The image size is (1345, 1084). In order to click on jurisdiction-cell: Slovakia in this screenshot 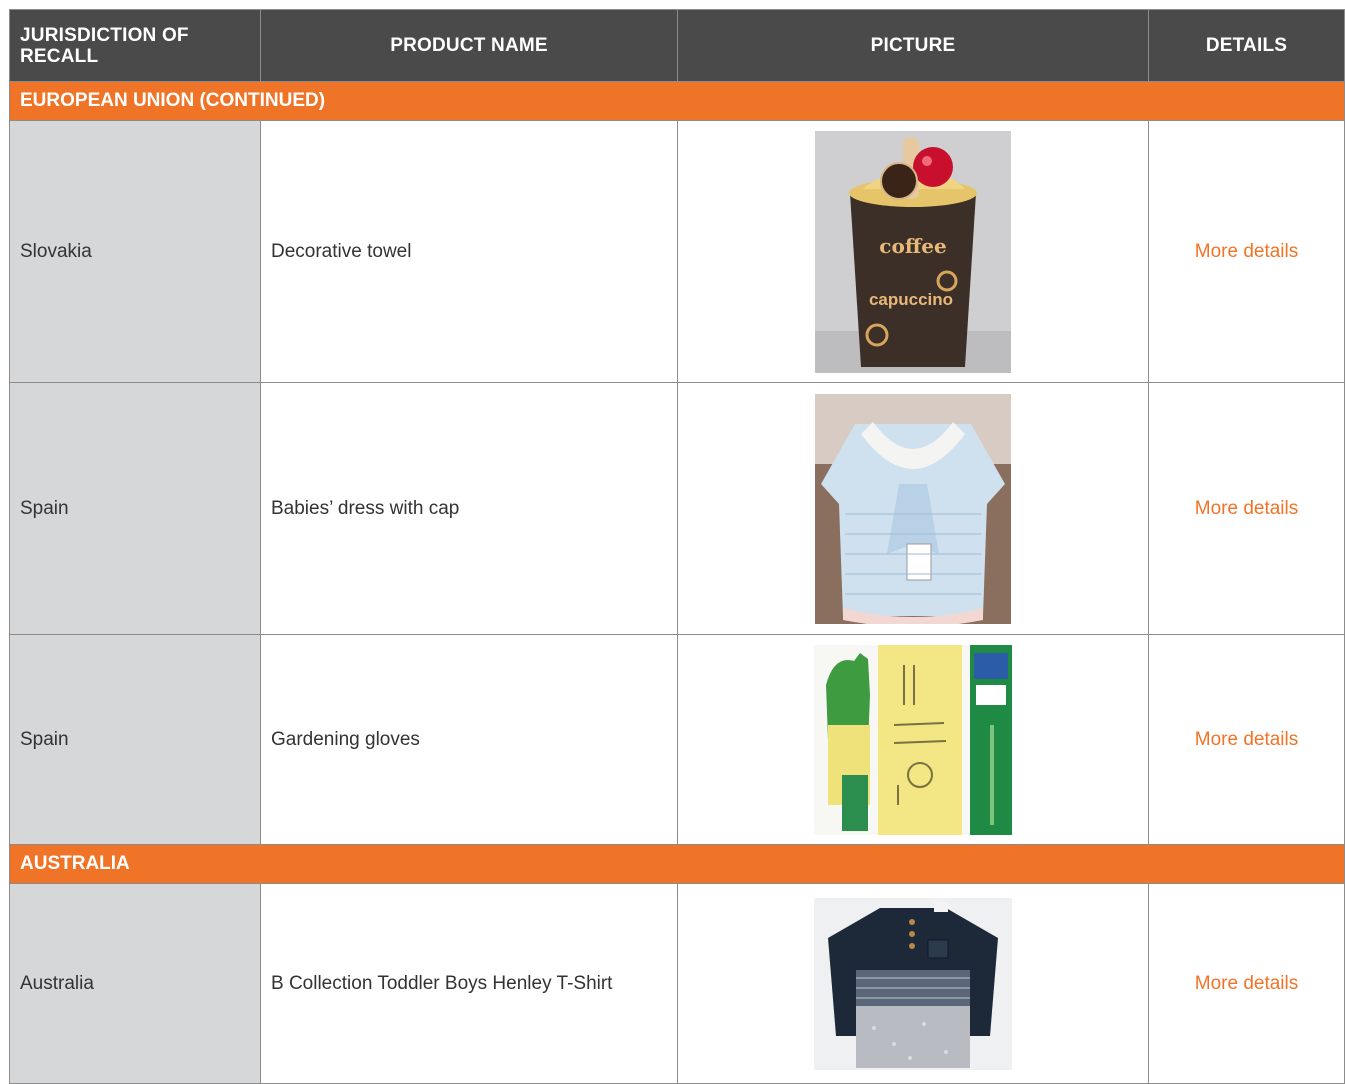, I will do `click(135, 251)`.